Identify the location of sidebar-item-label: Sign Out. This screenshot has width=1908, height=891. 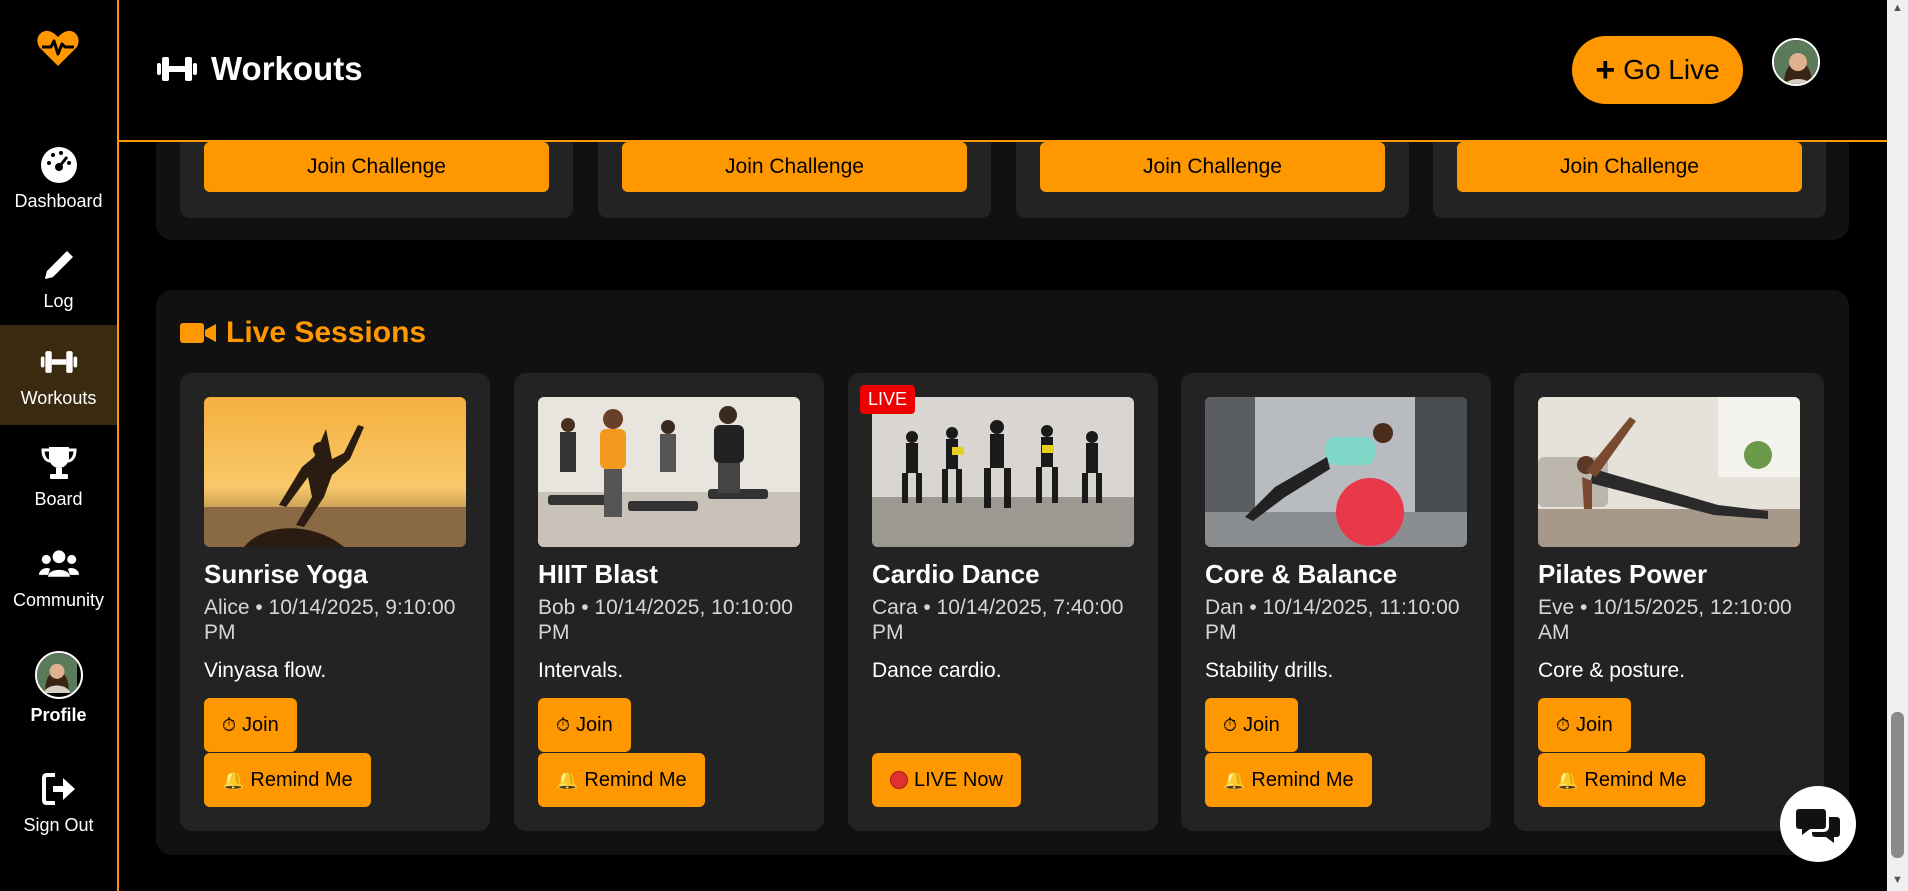
(58, 824).